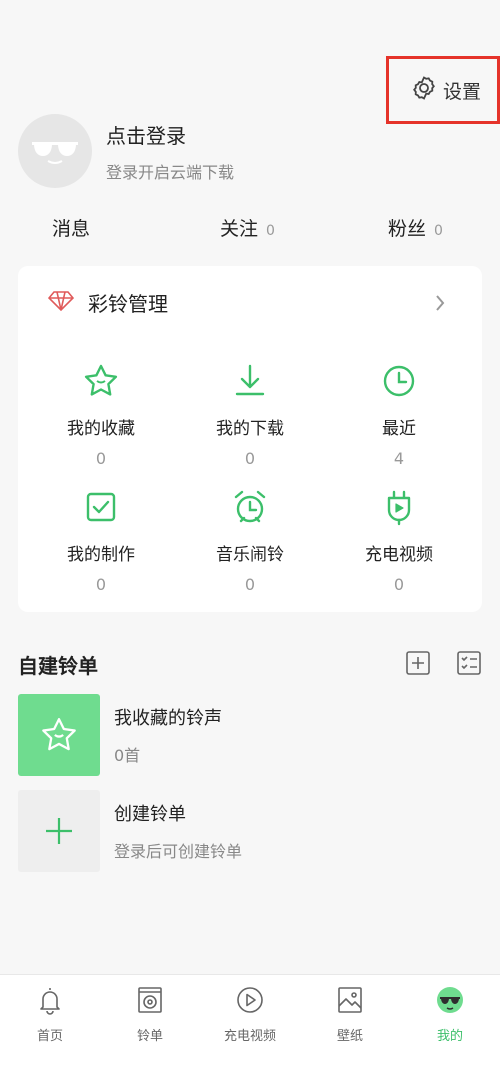 The height and width of the screenshot is (1083, 500). I want to click on playlist-hint: 登录后可创建铃单, so click(178, 851).